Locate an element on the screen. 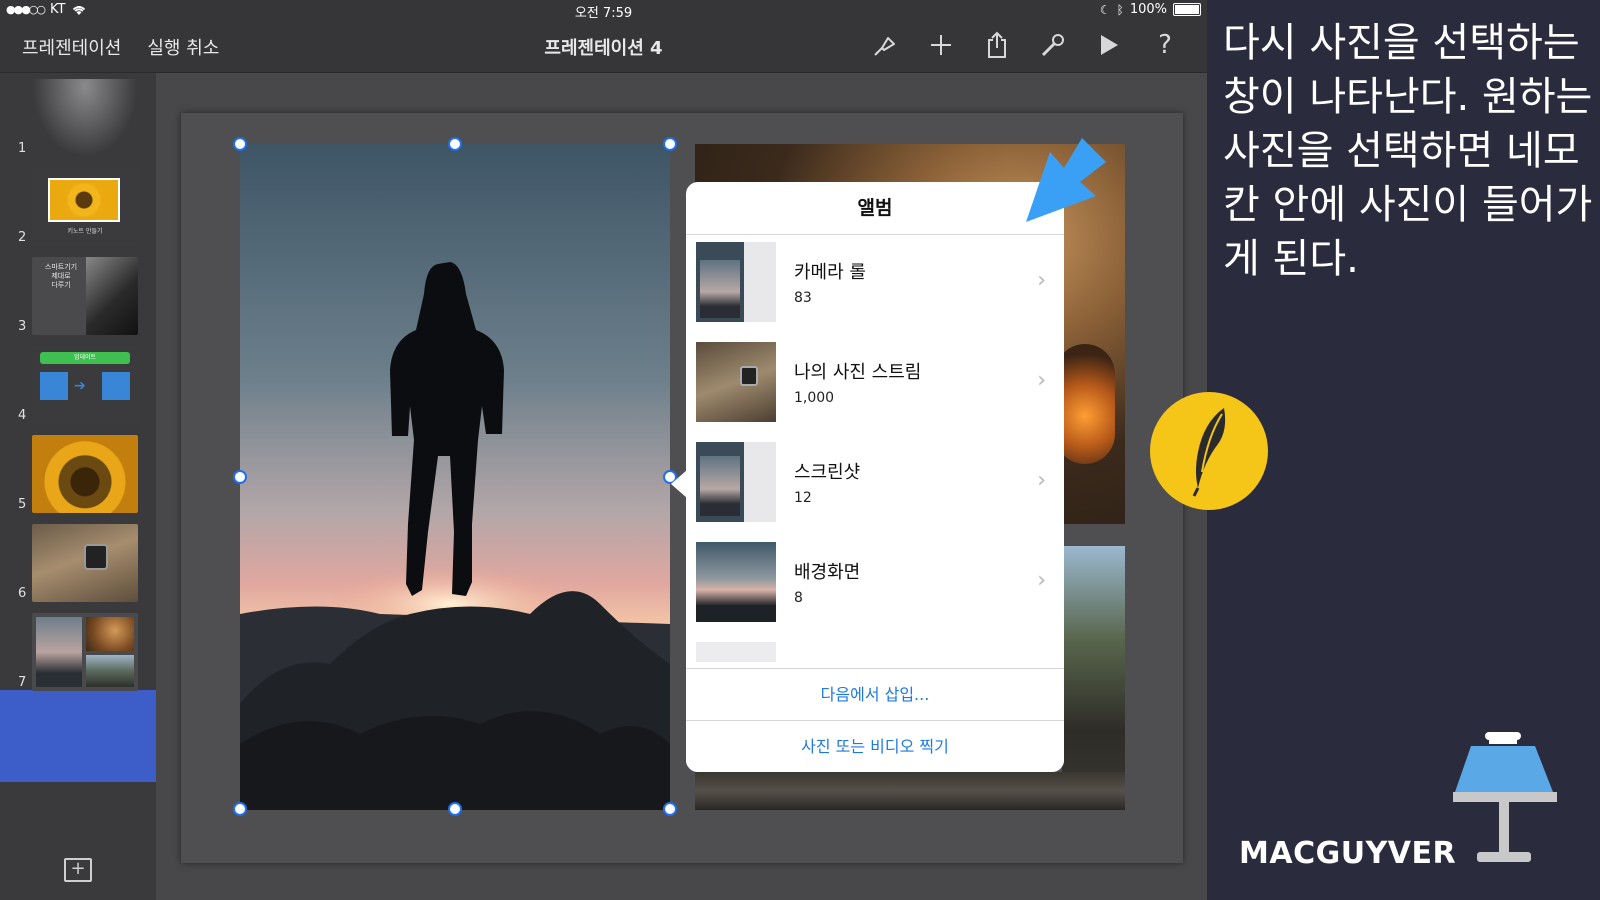  slide-caption: 키노트 만들기 is located at coordinates (85, 231).